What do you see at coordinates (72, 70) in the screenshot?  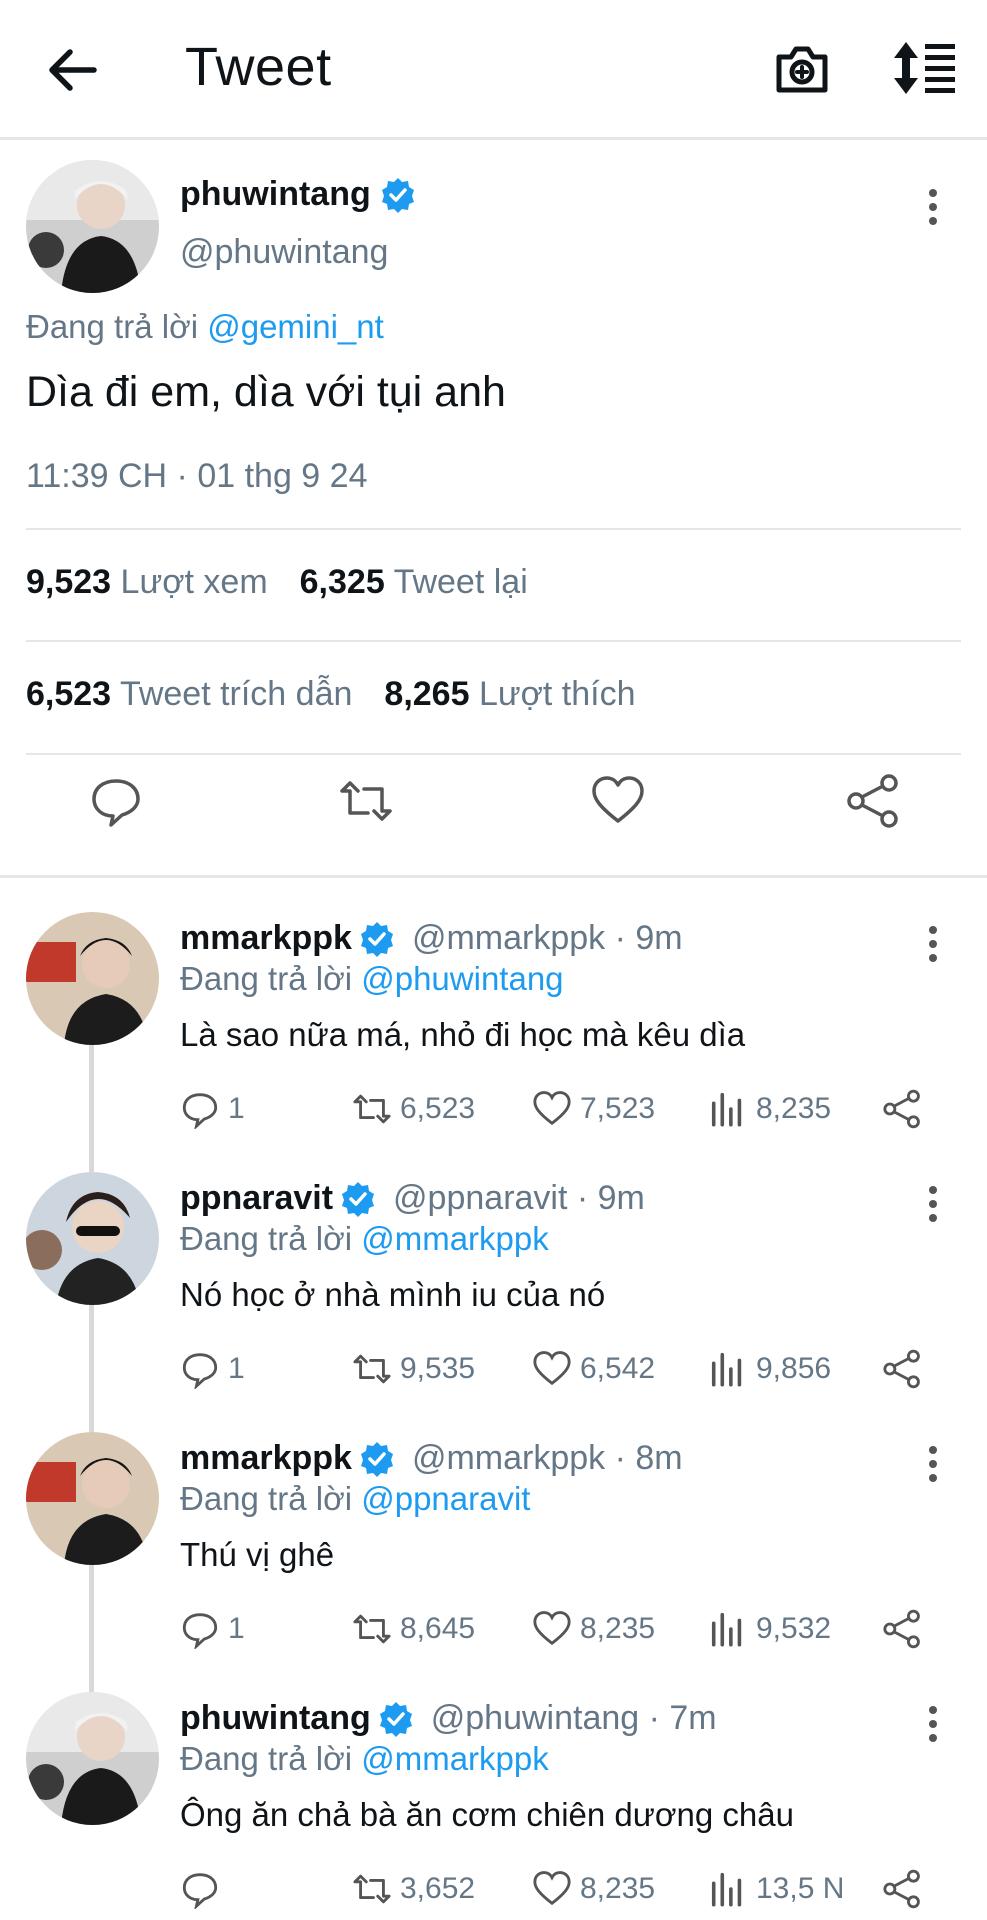 I see `back-arrow-icon` at bounding box center [72, 70].